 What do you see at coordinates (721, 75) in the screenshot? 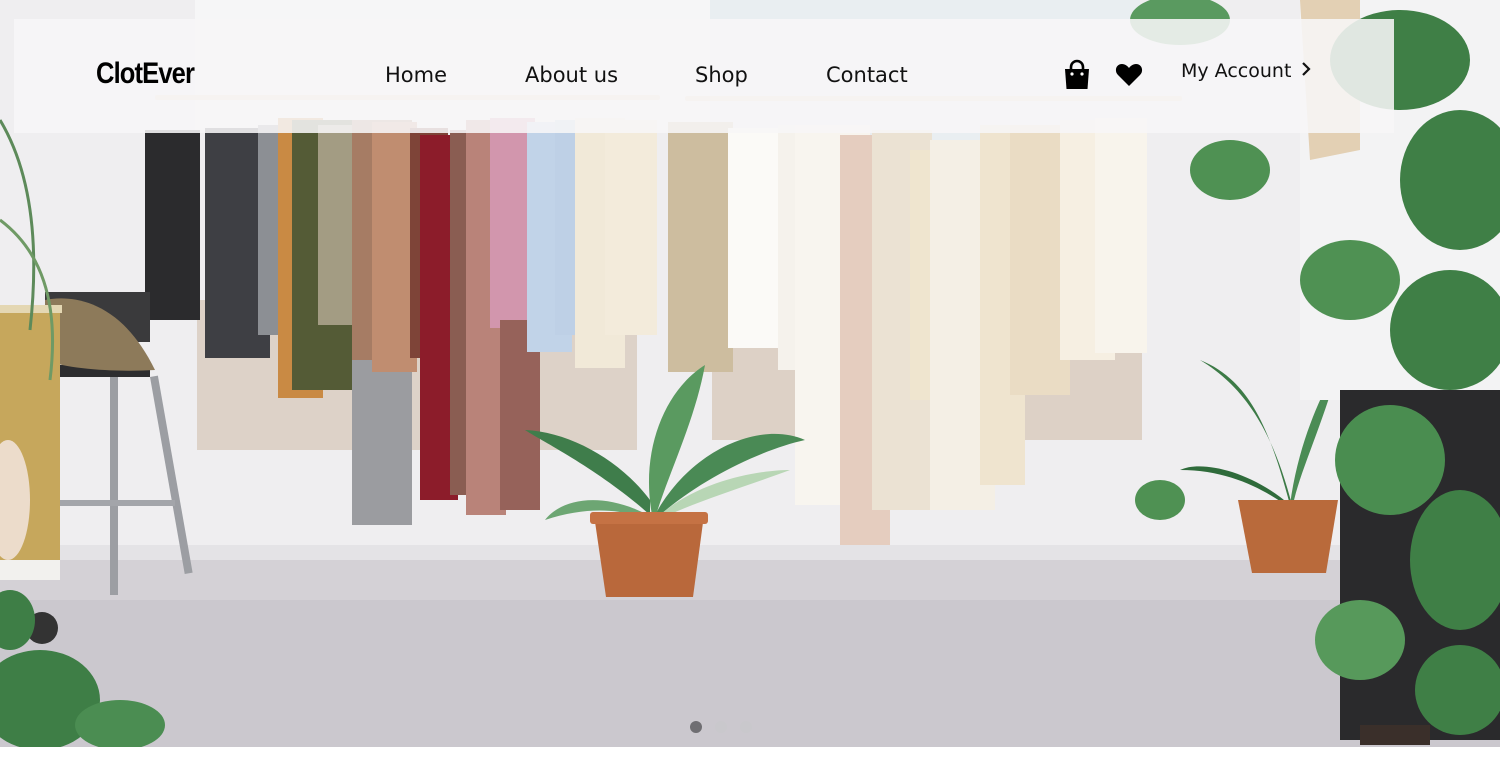
I see `nav-link-shop: Shop` at bounding box center [721, 75].